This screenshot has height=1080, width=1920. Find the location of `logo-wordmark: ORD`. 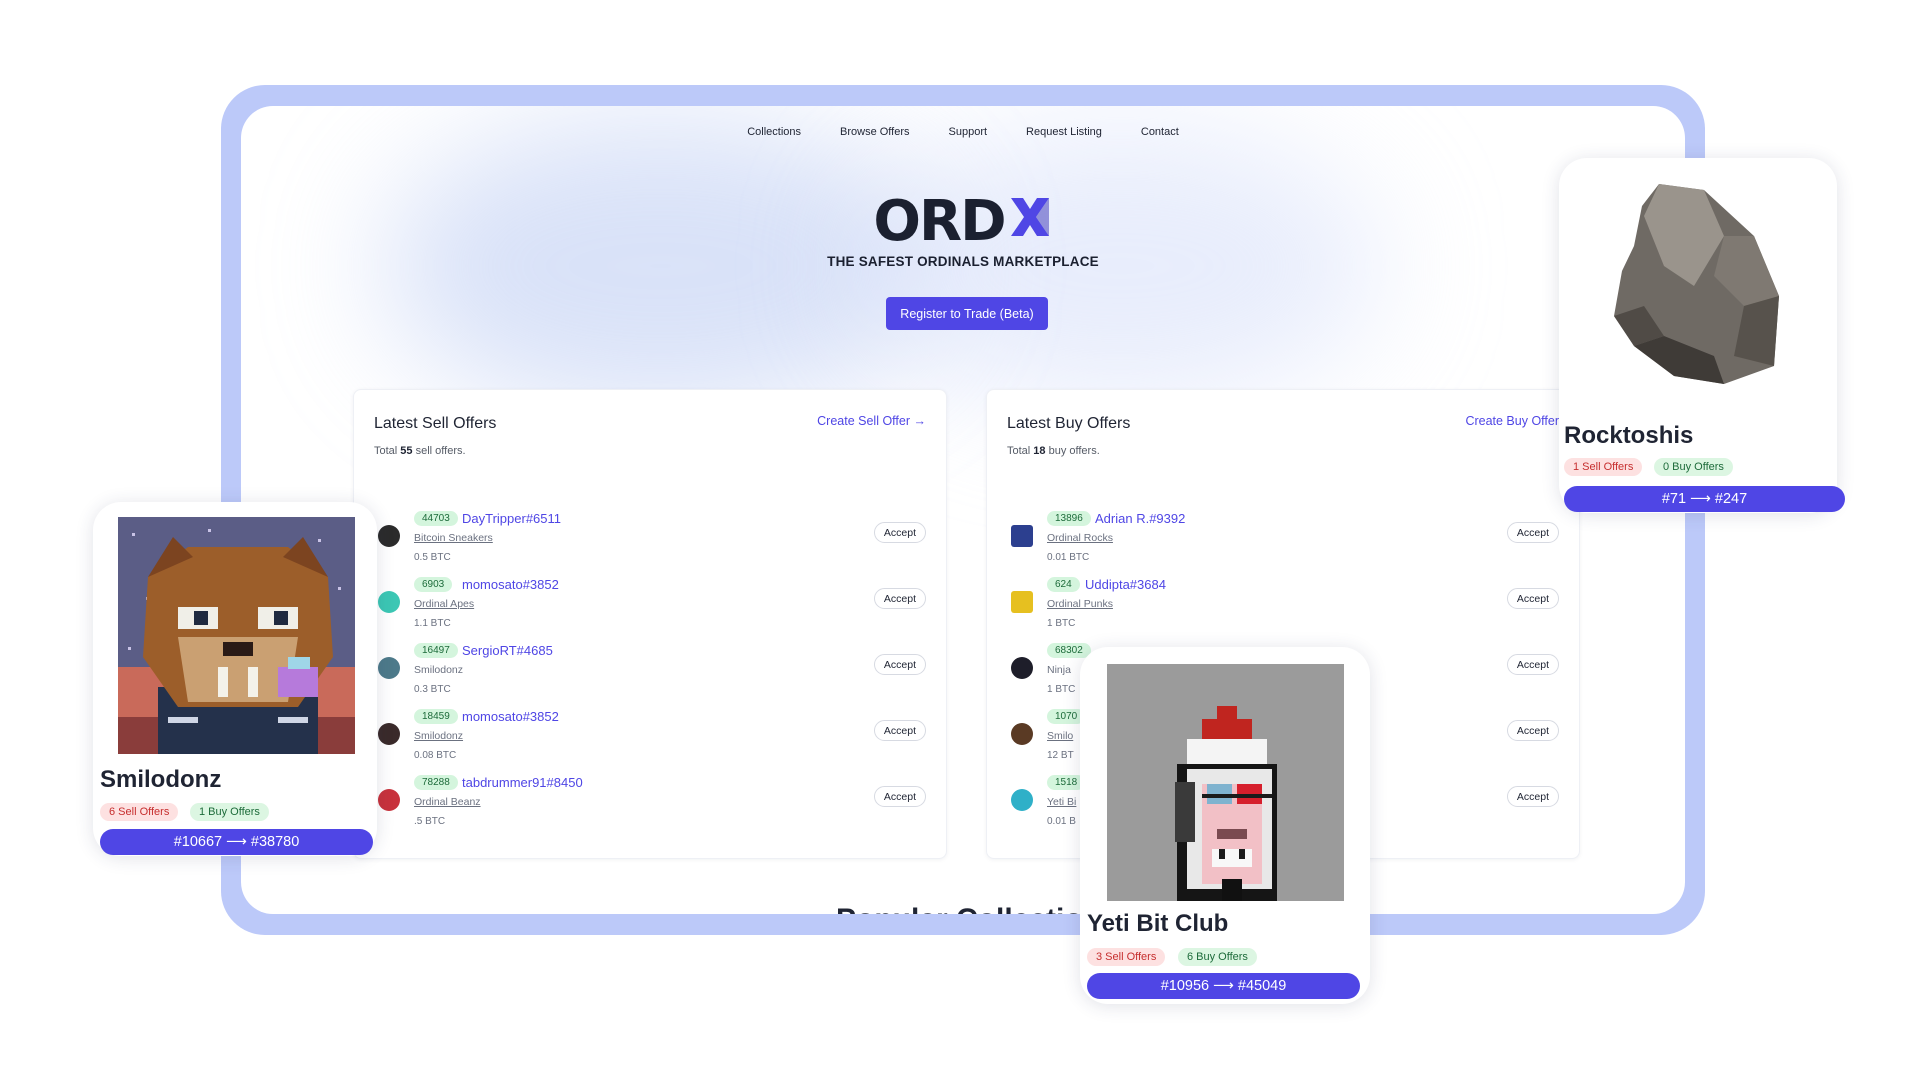

logo-wordmark: ORD is located at coordinates (939, 221).